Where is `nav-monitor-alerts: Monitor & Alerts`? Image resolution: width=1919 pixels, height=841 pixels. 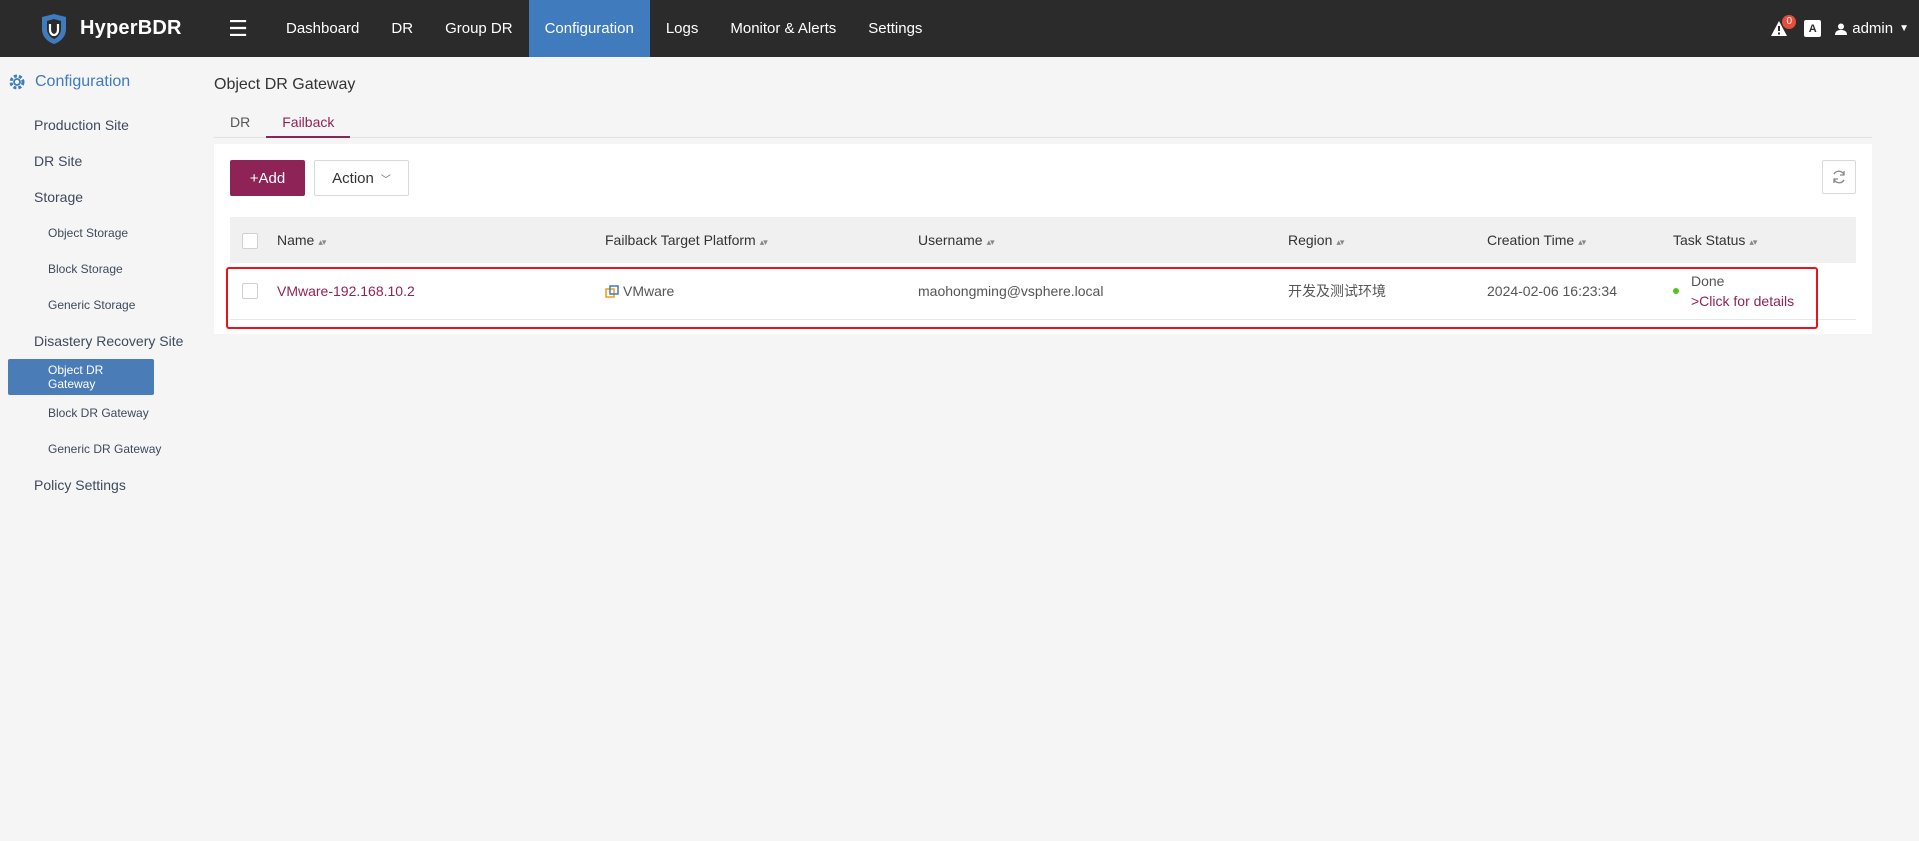 nav-monitor-alerts: Monitor & Alerts is located at coordinates (783, 28).